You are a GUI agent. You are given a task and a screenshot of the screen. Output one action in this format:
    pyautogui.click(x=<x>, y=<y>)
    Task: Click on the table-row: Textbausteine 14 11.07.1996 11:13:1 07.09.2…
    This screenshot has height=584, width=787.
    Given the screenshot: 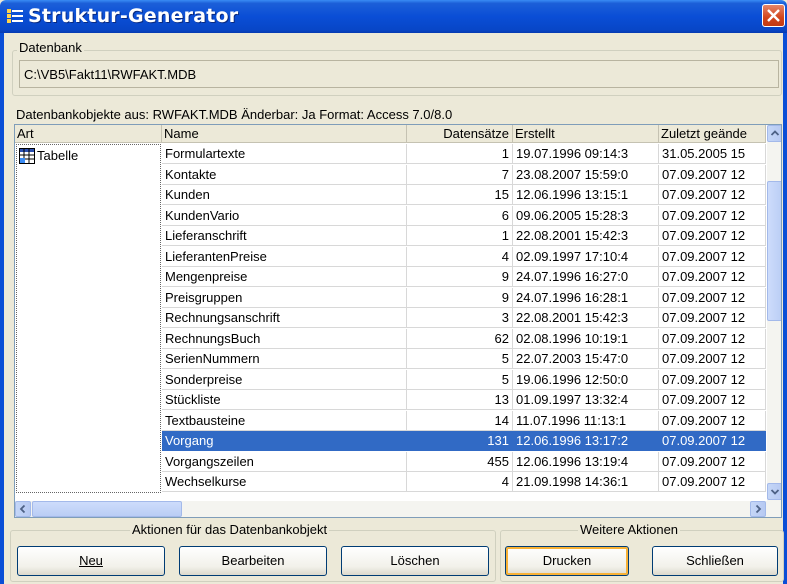 What is the action you would take?
    pyautogui.click(x=464, y=421)
    